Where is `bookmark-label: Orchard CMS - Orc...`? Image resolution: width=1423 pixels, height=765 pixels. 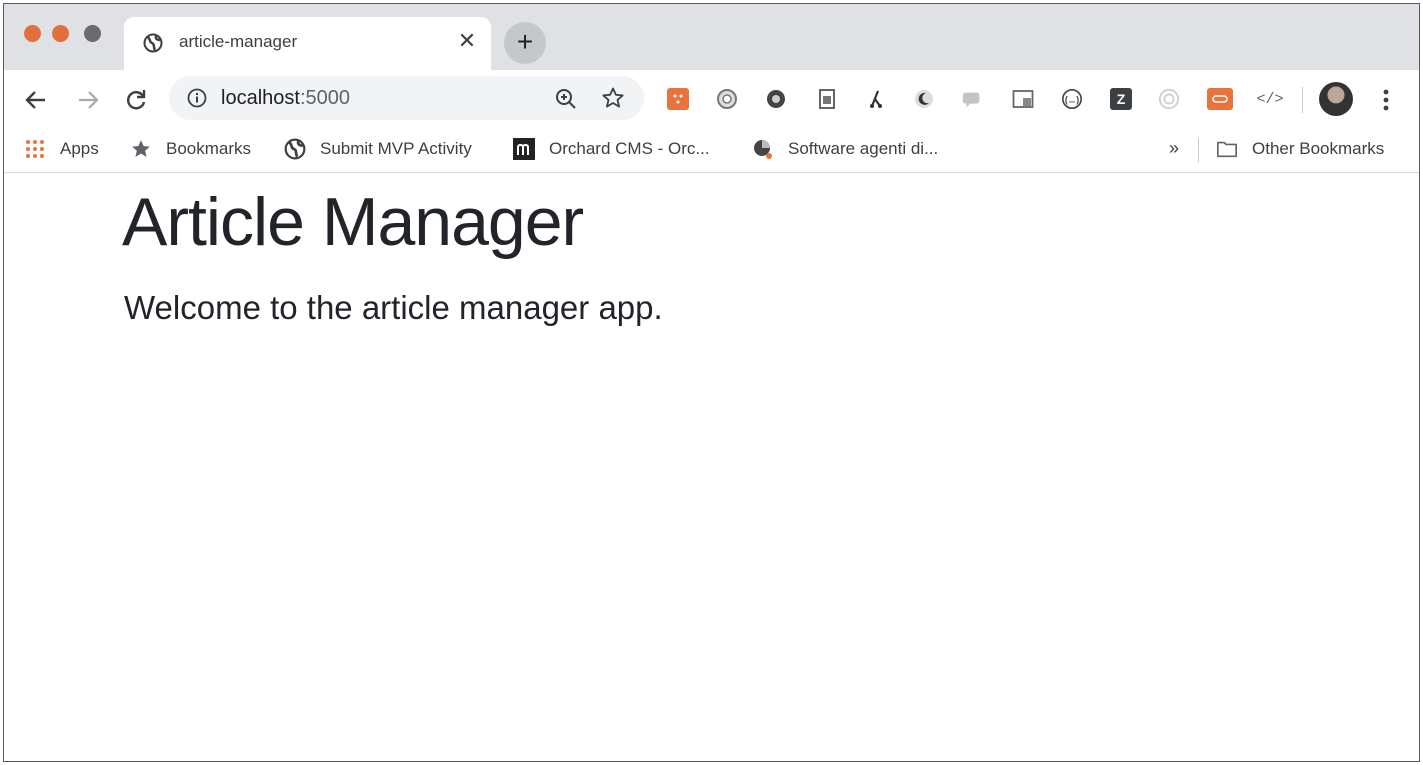
bookmark-label: Orchard CMS - Orc... is located at coordinates (629, 148).